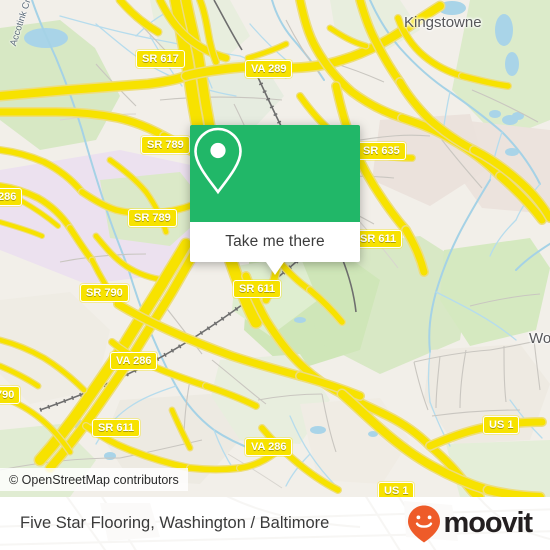 The height and width of the screenshot is (550, 550). I want to click on place-label: Wo, so click(539, 338).